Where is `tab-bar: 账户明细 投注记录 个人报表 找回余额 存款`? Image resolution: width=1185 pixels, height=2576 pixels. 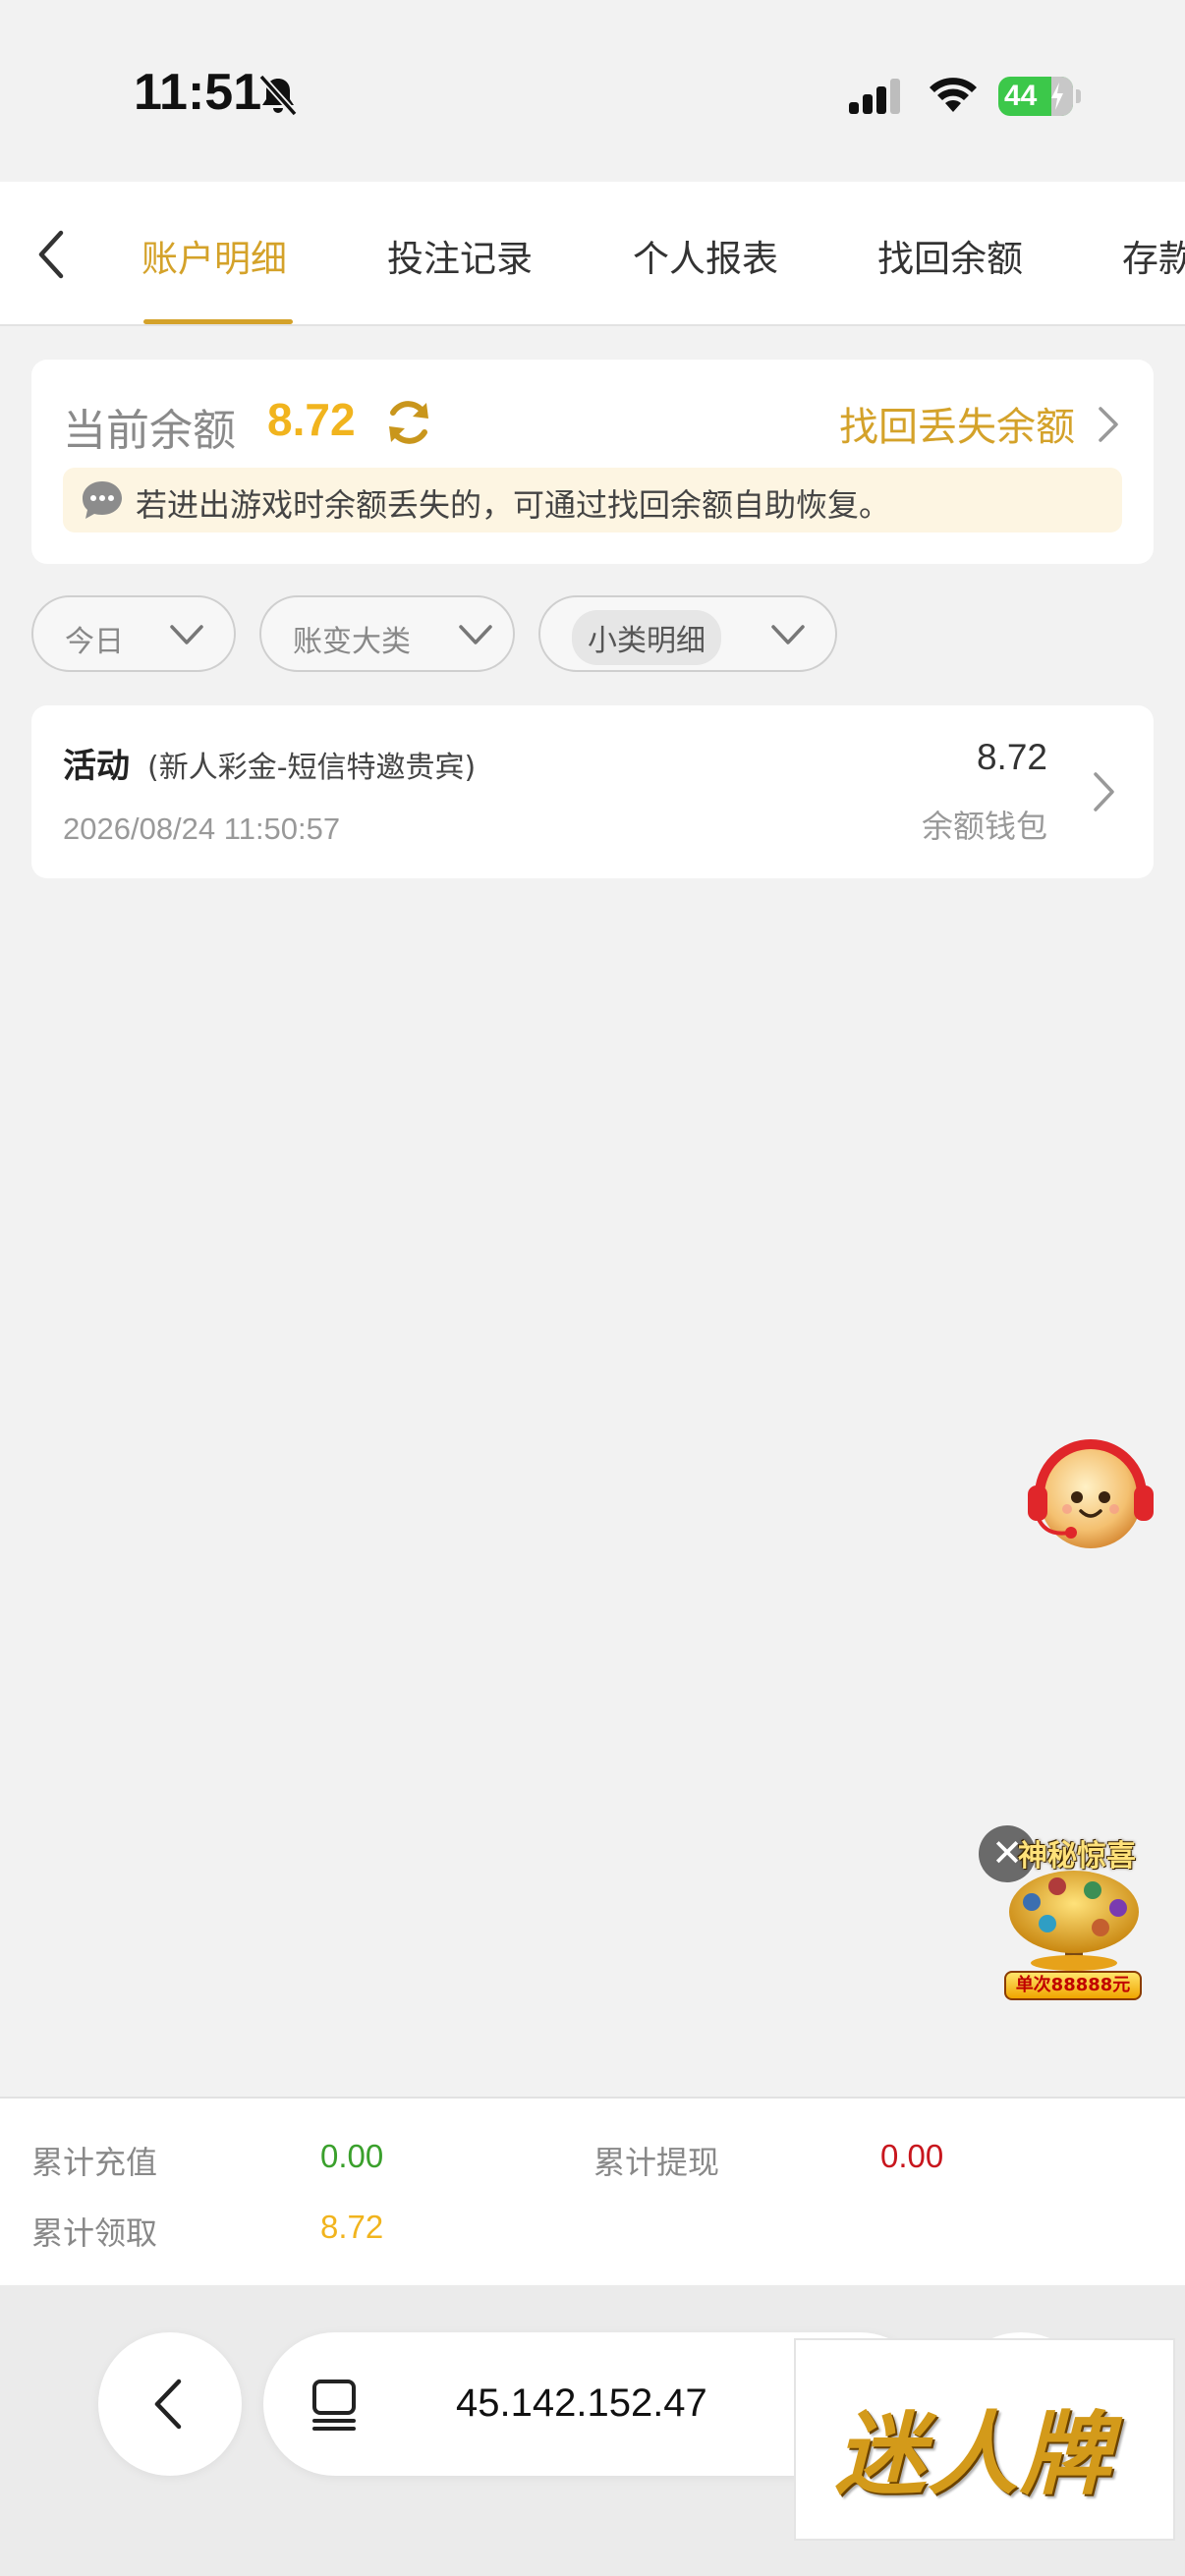
tab-bar: 账户明细 投注记录 个人报表 找回余额 存款 is located at coordinates (592, 254).